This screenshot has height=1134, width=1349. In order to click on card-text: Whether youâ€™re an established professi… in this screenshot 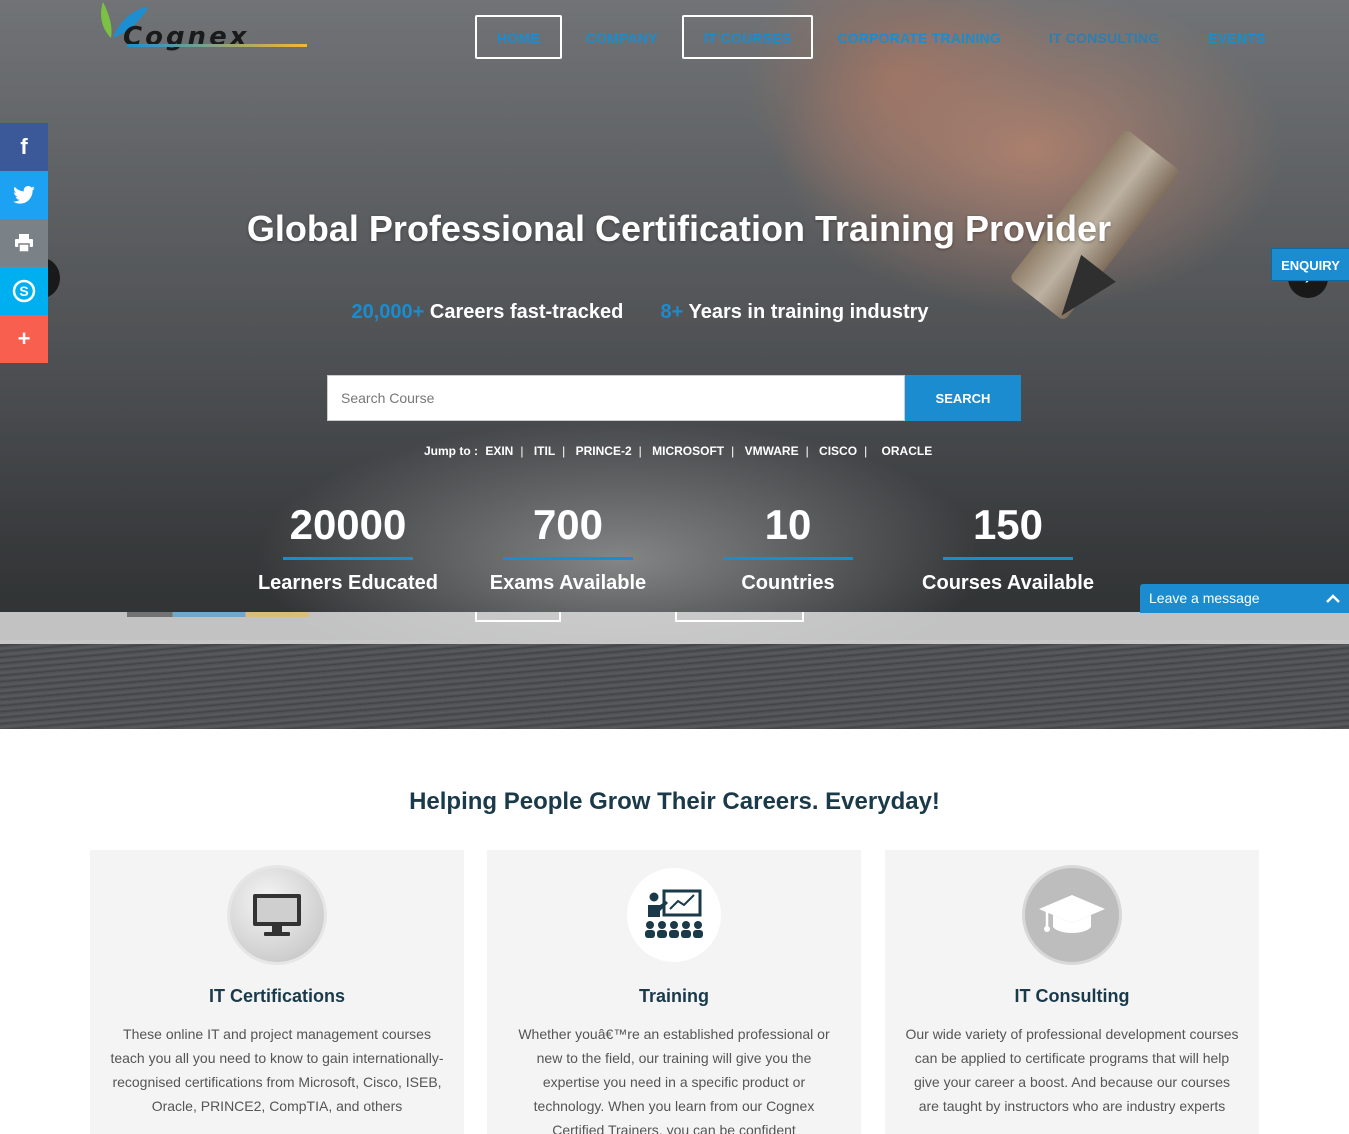, I will do `click(674, 1080)`.